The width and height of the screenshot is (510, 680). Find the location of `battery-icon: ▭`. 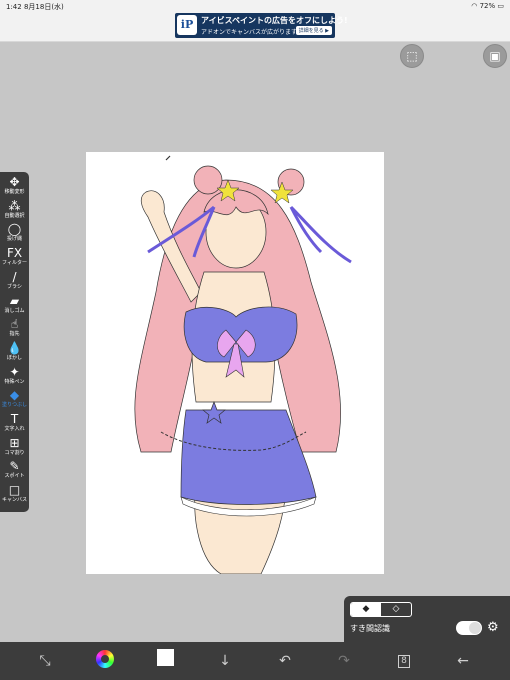

battery-icon: ▭ is located at coordinates (500, 6).